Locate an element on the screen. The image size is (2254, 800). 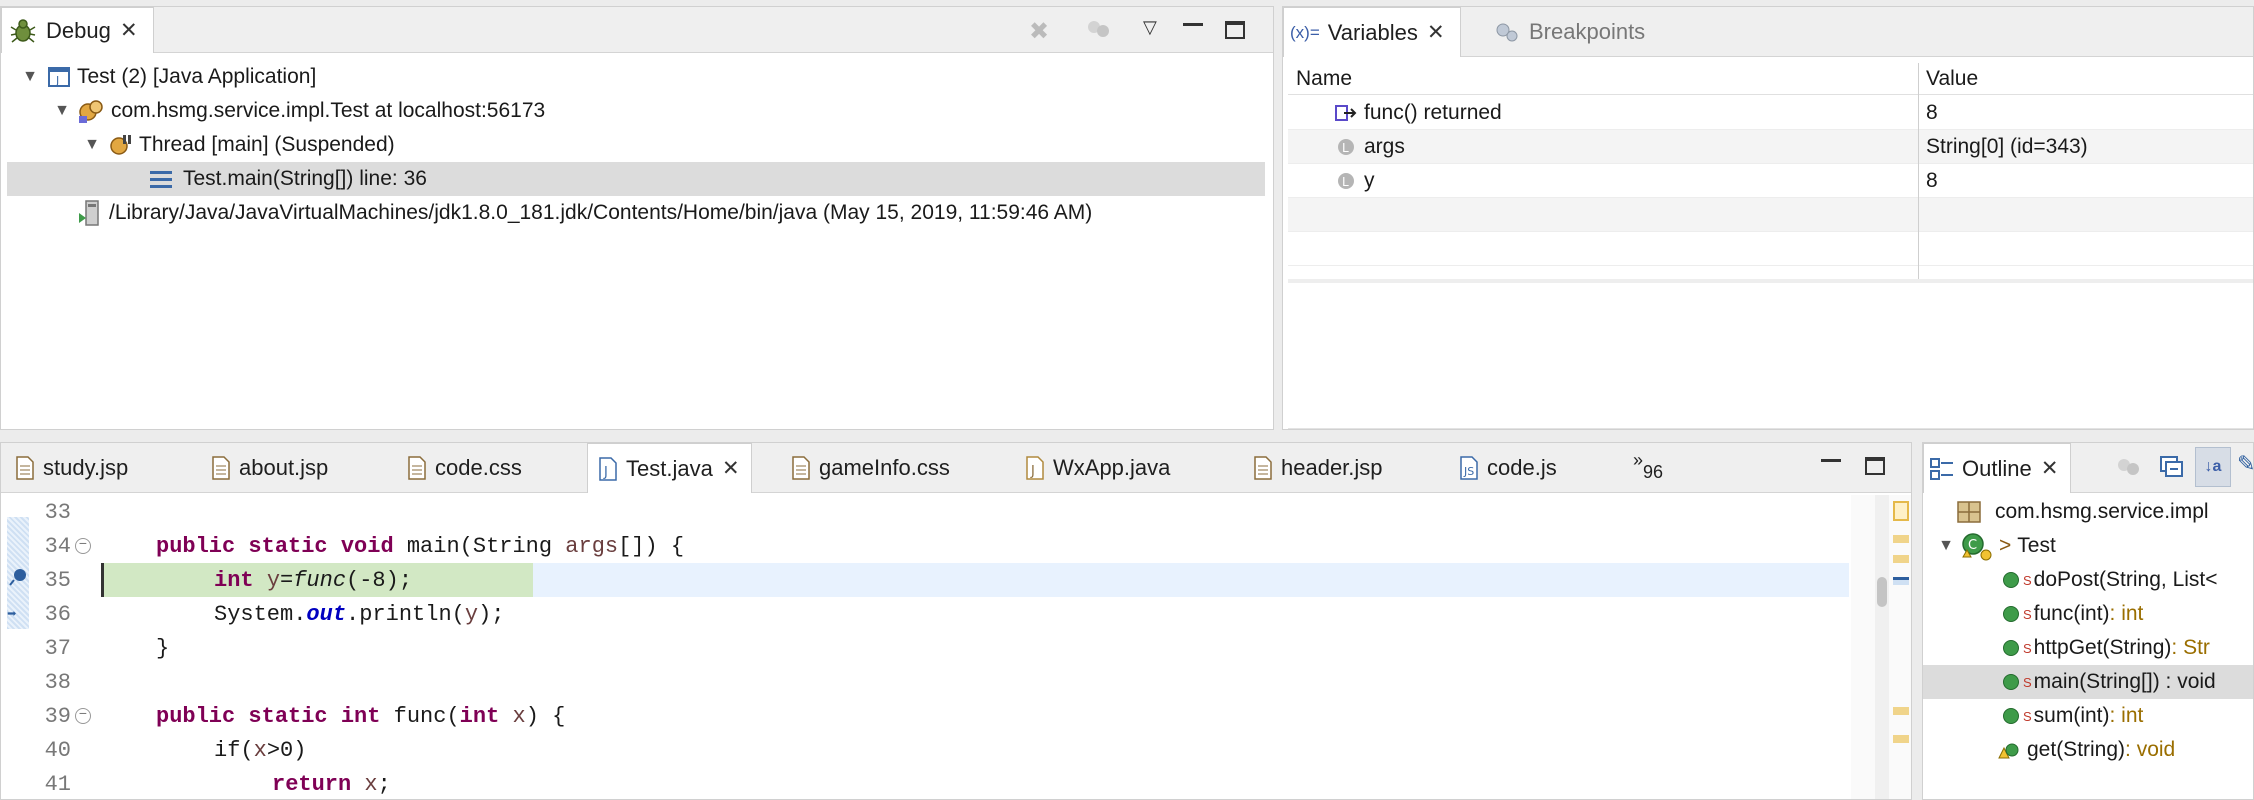
tab-debug: Debug ✕ is located at coordinates (77, 30).